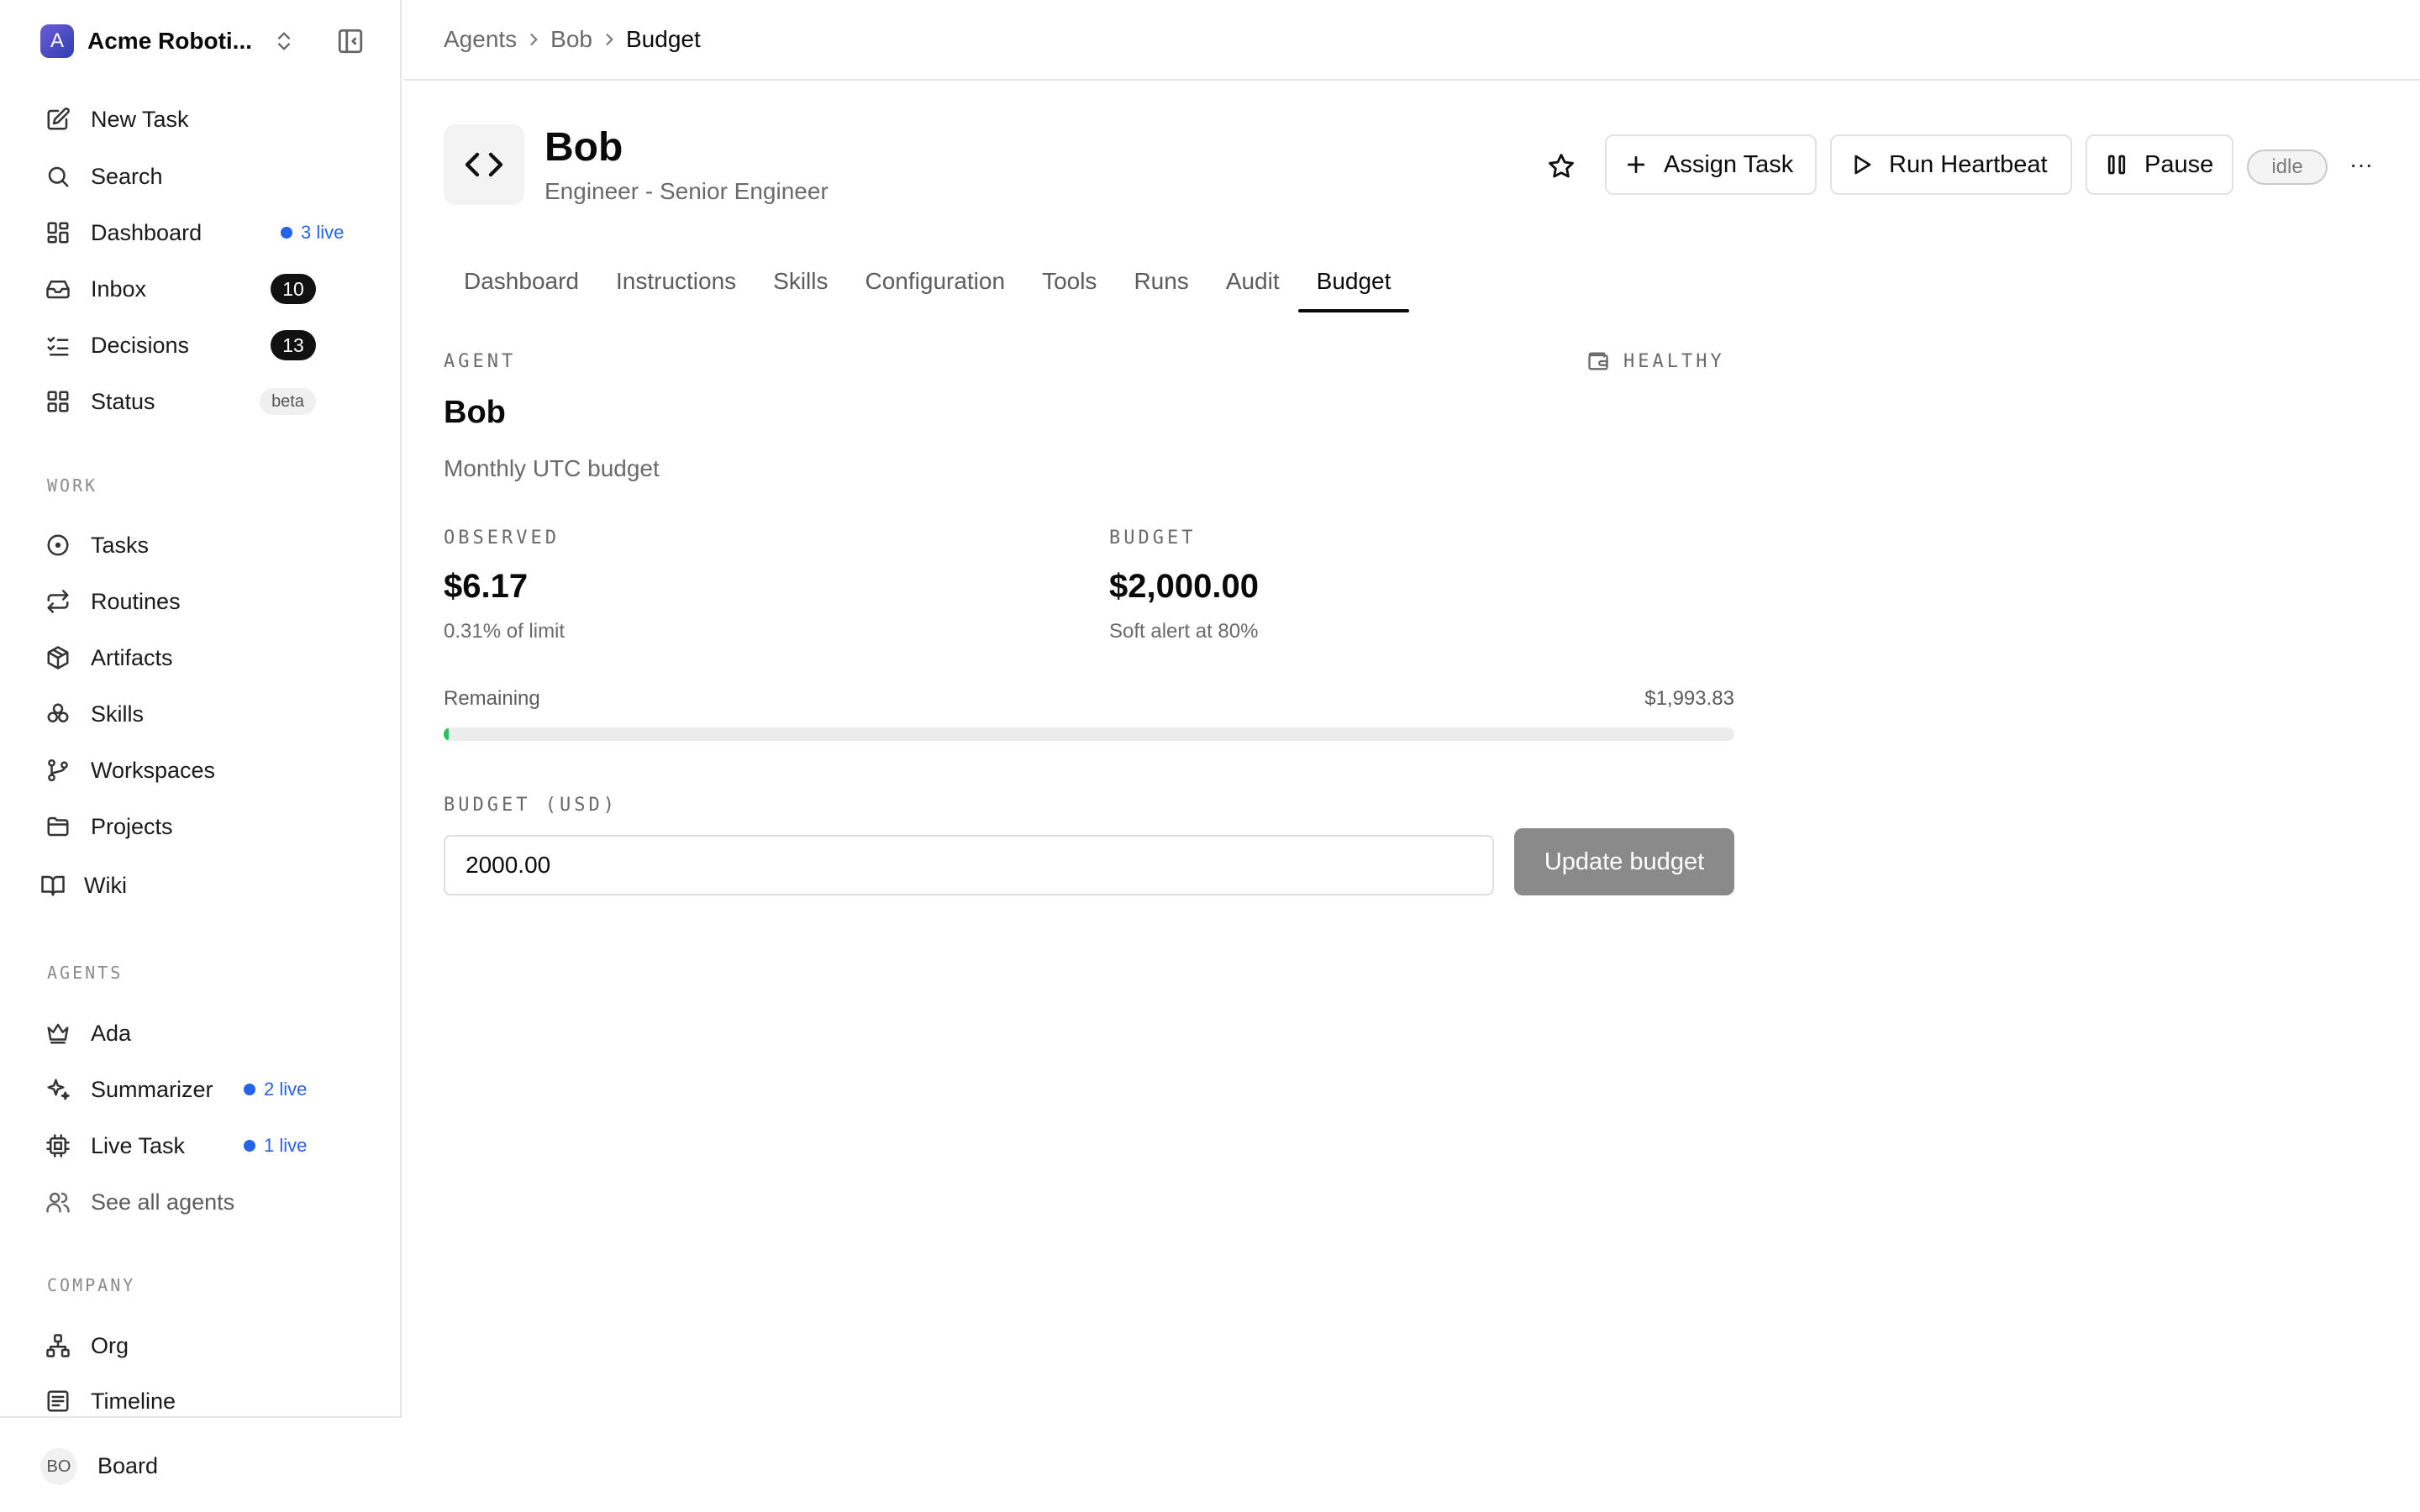  Describe the element at coordinates (1411, 40) in the screenshot. I see `breadcrumb: Agents Bob Budget` at that location.